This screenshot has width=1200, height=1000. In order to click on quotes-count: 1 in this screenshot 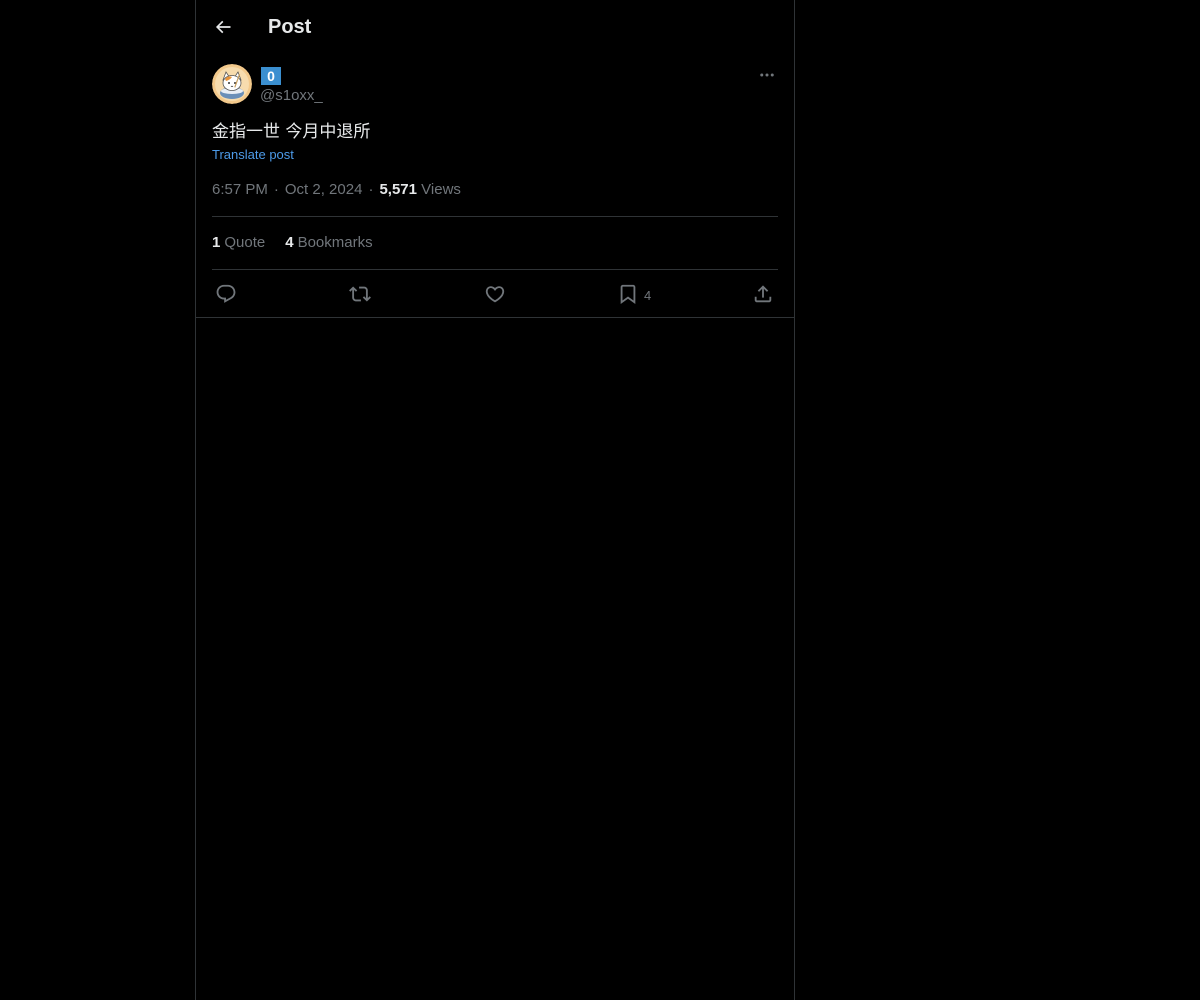, I will do `click(216, 242)`.